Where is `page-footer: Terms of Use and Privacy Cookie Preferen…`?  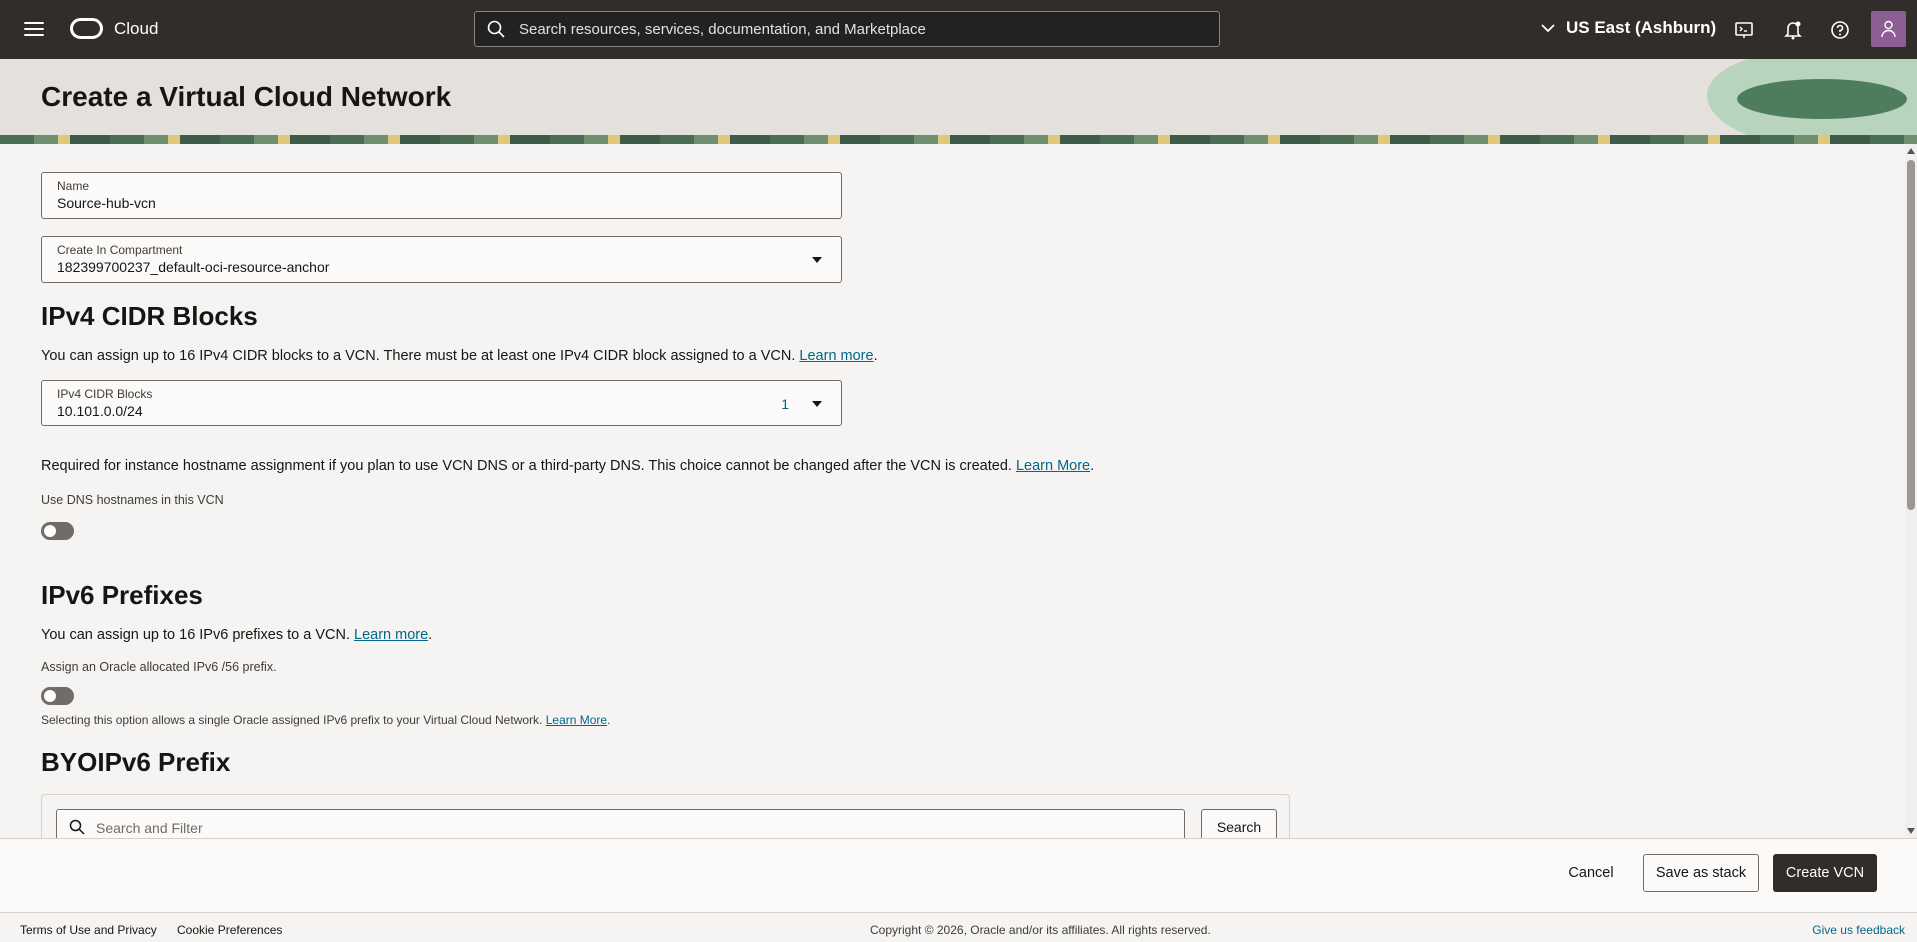
page-footer: Terms of Use and Privacy Cookie Preferen… is located at coordinates (958, 927).